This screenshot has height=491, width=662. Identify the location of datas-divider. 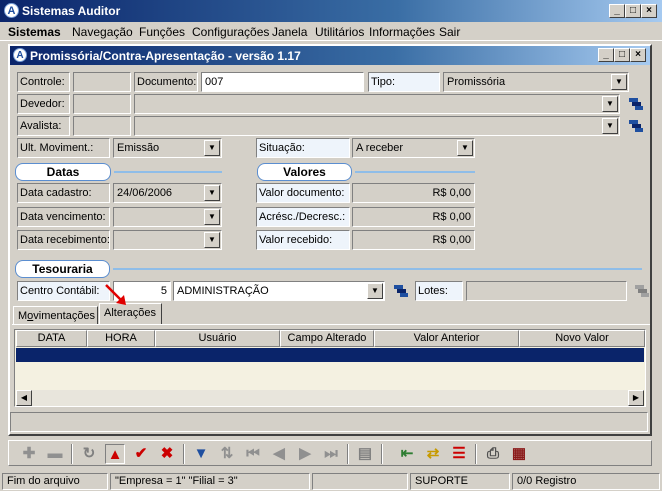
(168, 172).